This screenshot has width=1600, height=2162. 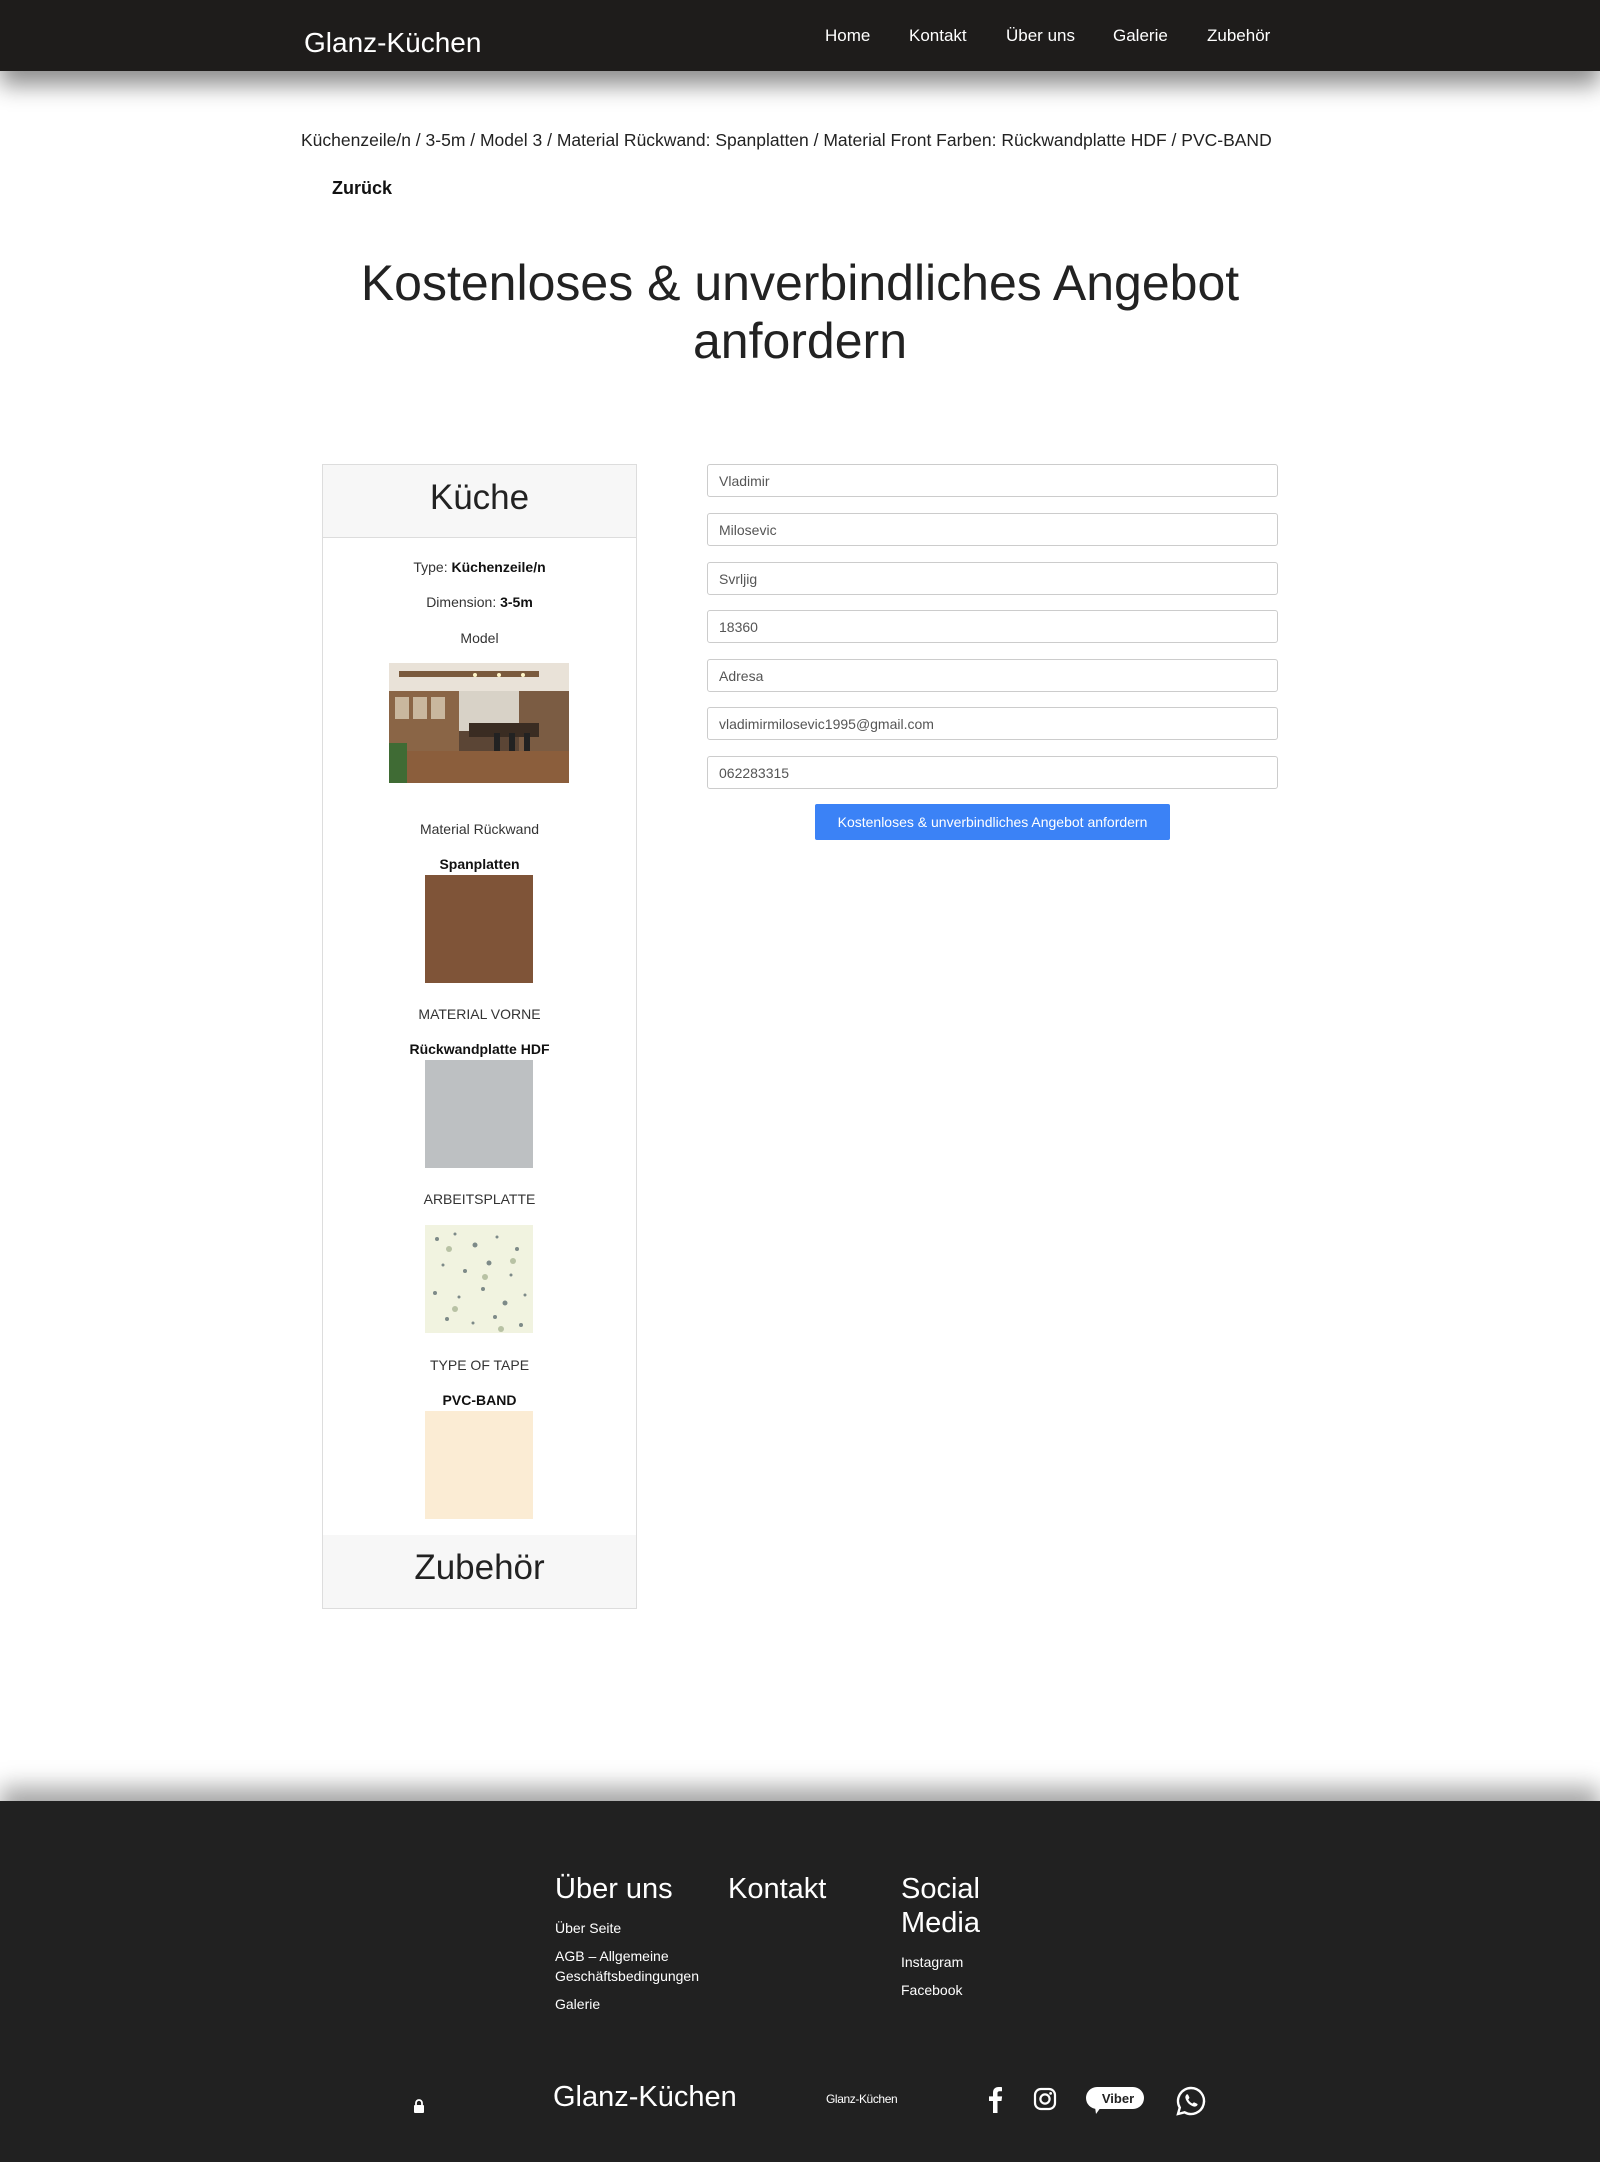 I want to click on footer-social-column: Social Media Instagram Facebook, so click(x=951, y=1936).